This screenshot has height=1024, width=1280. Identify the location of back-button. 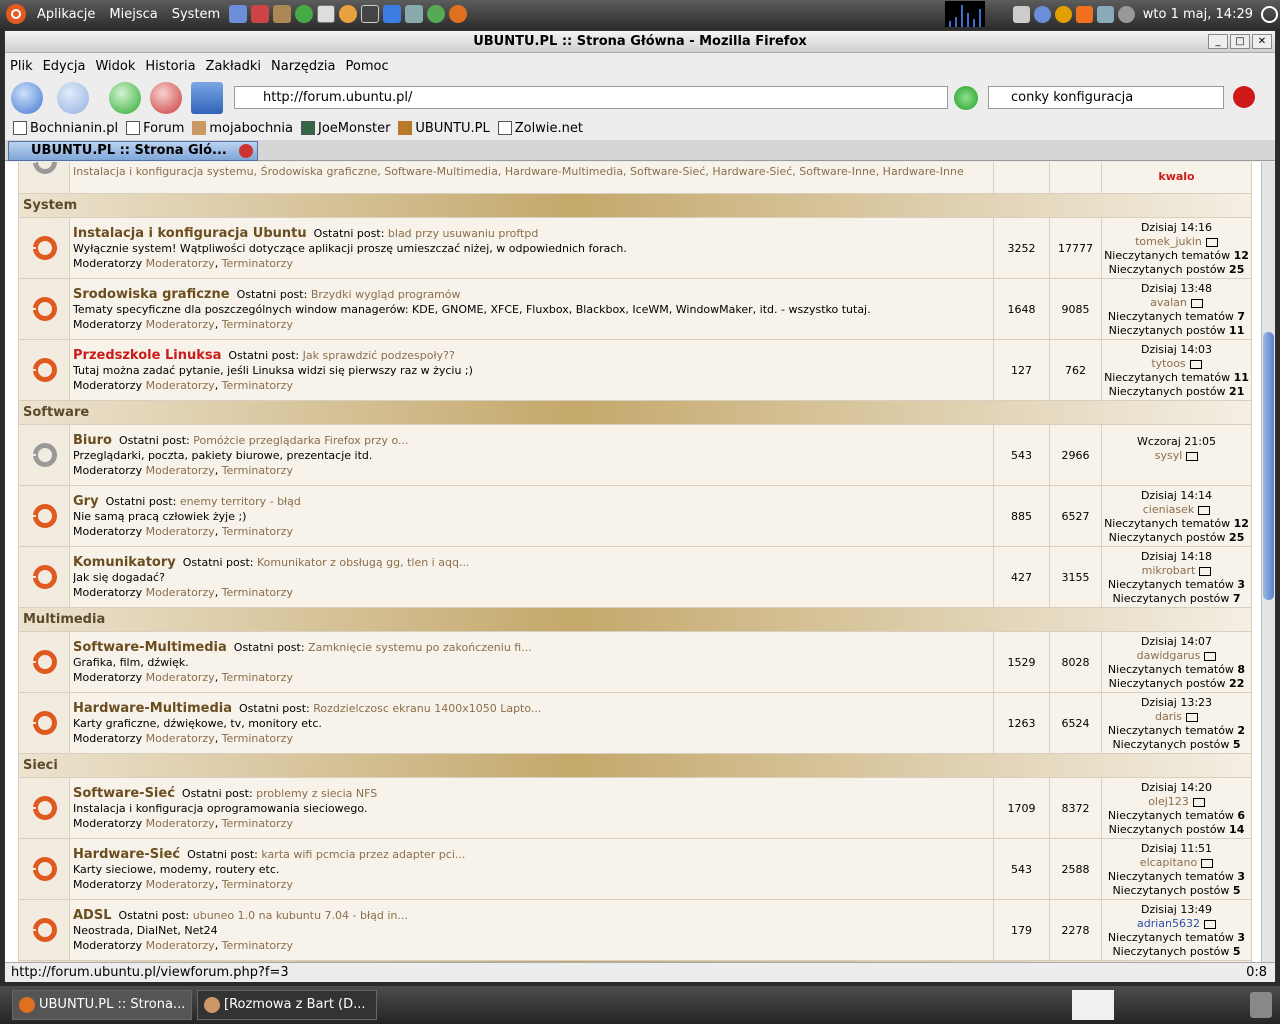
(27, 98).